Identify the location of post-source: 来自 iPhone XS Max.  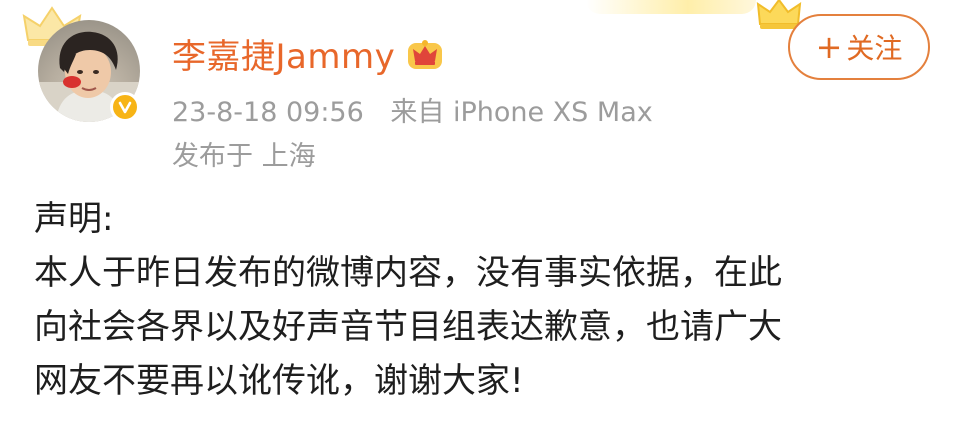
(521, 112).